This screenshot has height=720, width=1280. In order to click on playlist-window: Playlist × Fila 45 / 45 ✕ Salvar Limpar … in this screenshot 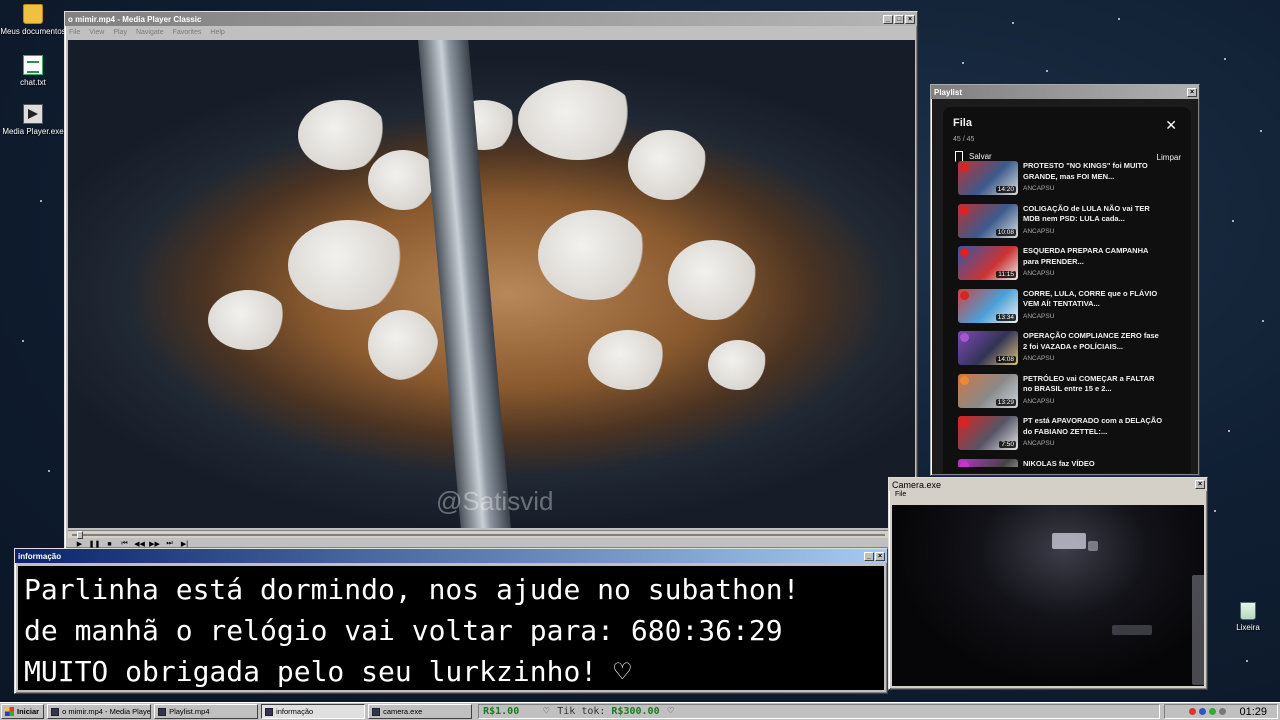, I will do `click(1065, 280)`.